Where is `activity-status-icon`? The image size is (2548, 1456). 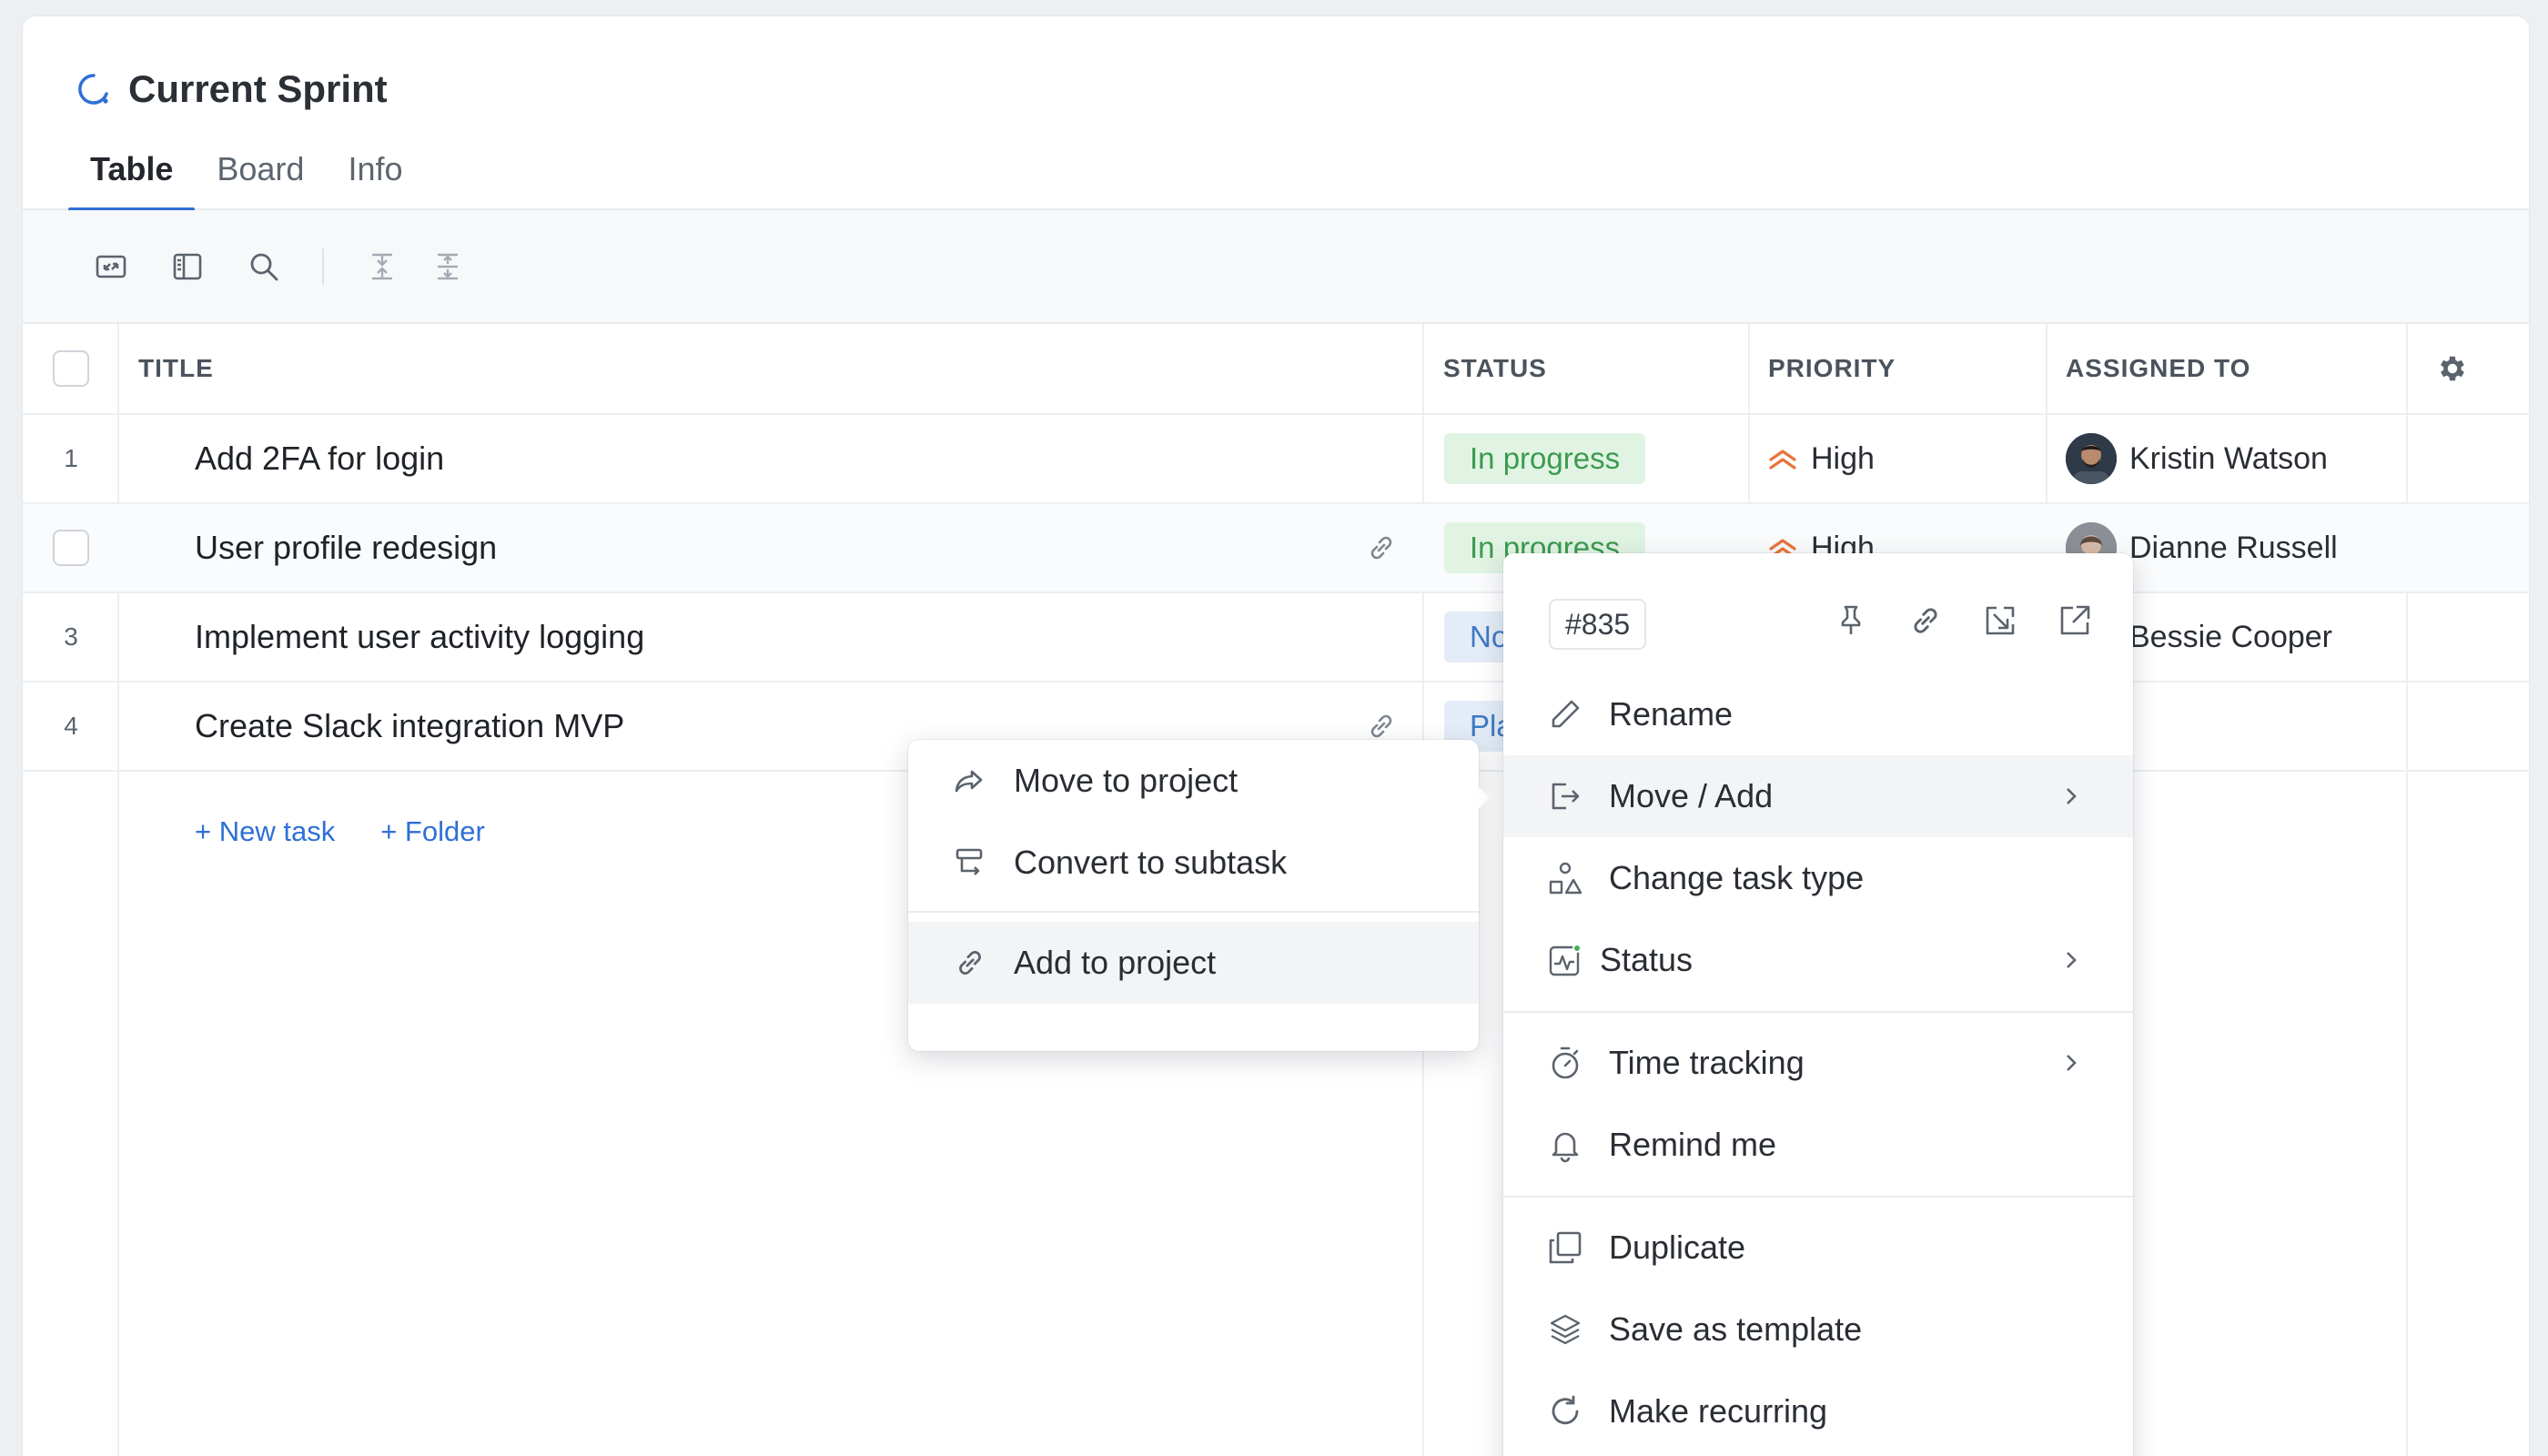
activity-status-icon is located at coordinates (1565, 960).